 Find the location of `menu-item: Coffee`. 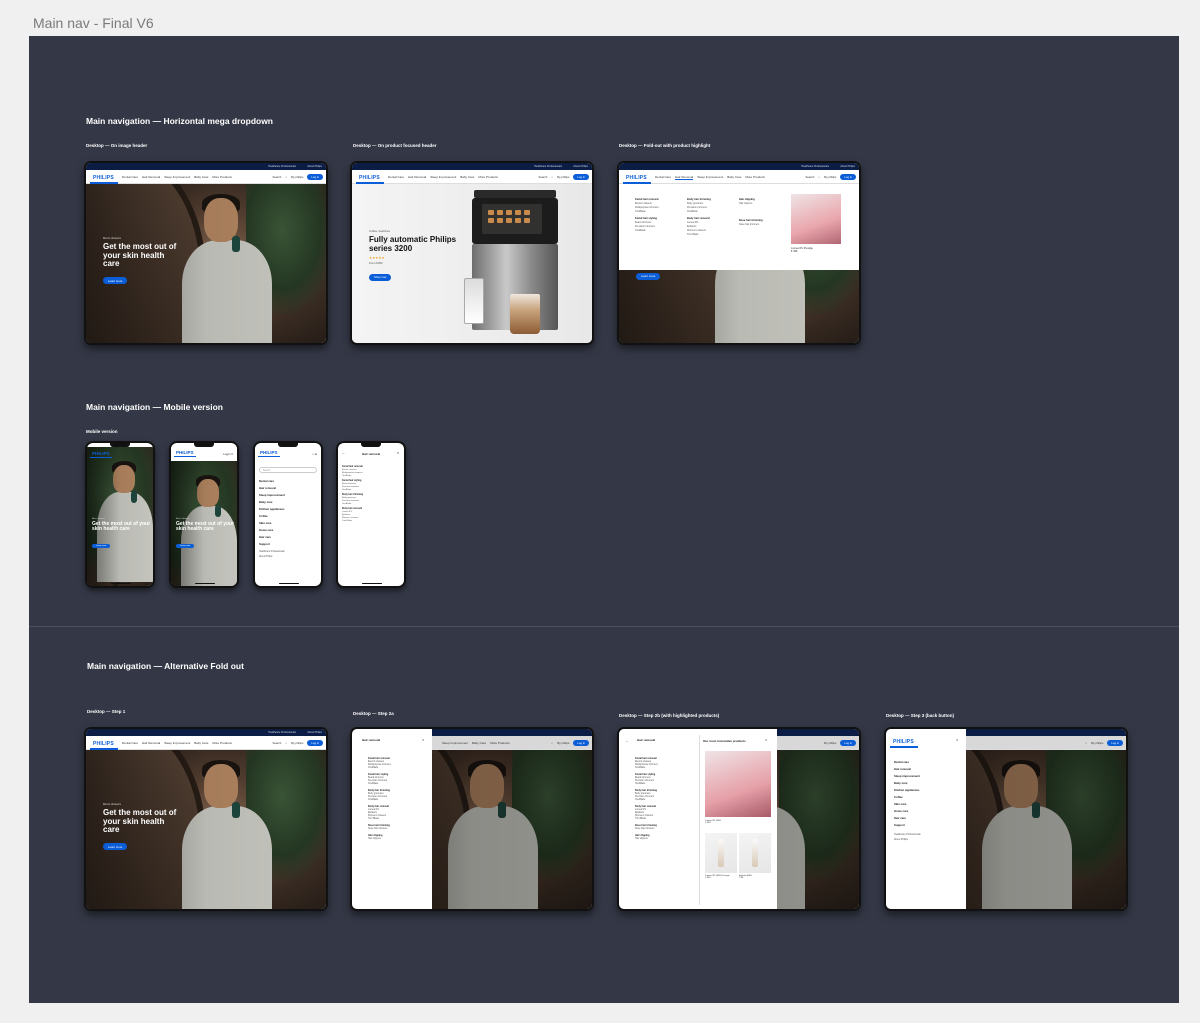

menu-item: Coffee is located at coordinates (907, 797).